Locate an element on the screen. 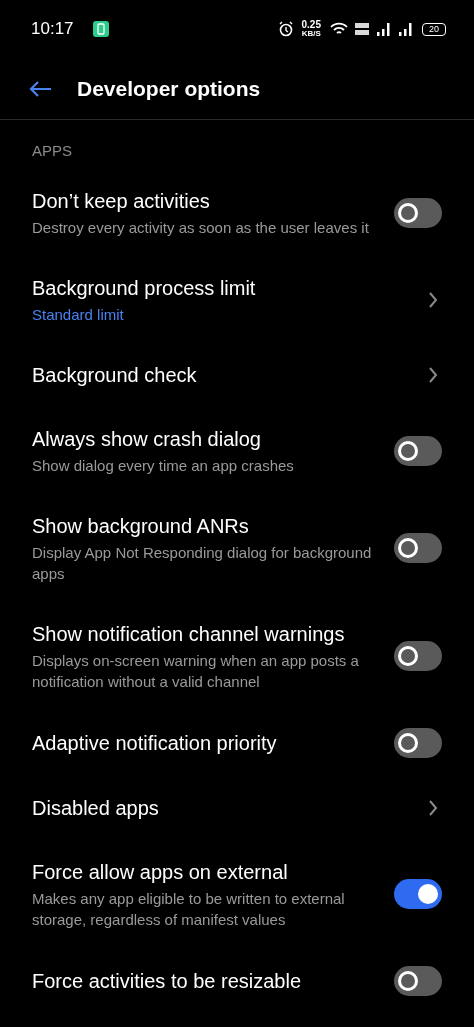  settings-item: Show notification channel warnings Displays on-screen warning when an app posts a notification without a valid channel is located at coordinates (237, 656).